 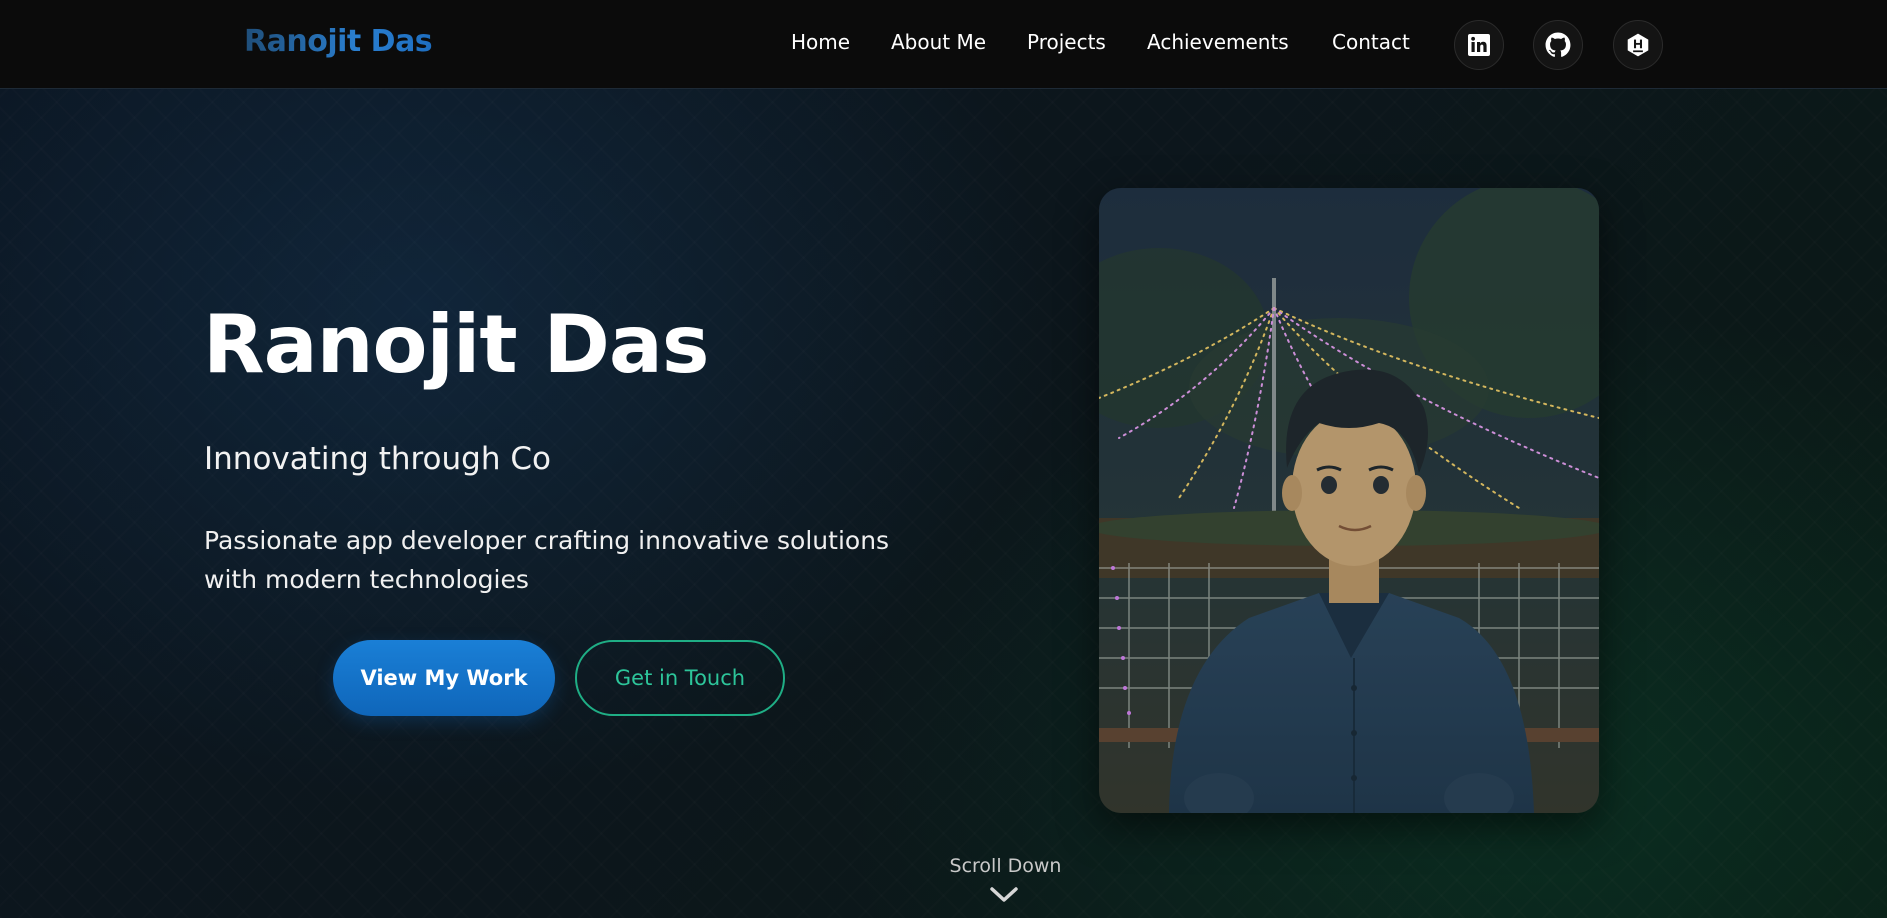 I want to click on get-in-touch-button: Get in Touch, so click(x=680, y=678).